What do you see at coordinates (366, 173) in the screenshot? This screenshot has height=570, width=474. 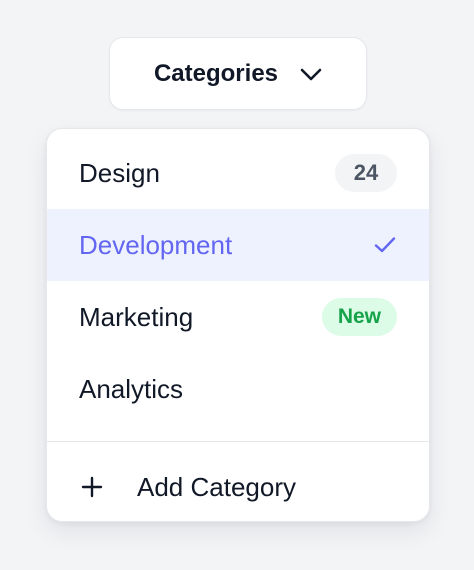 I see `count-badge: 24` at bounding box center [366, 173].